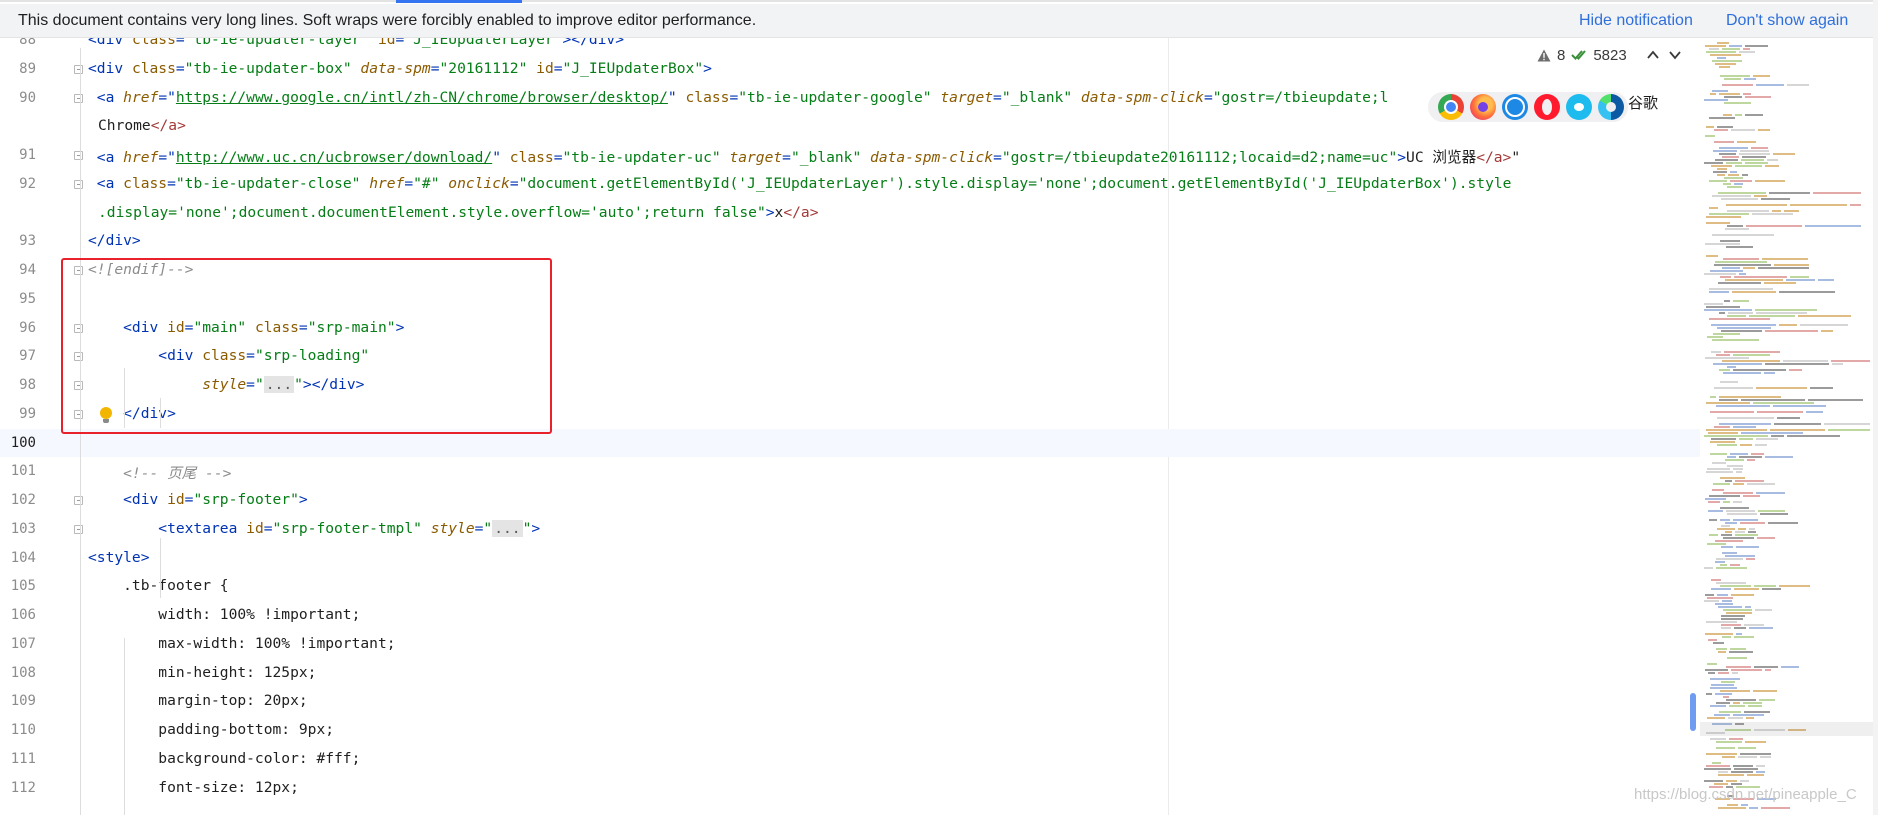 The image size is (1878, 815). What do you see at coordinates (18, 730) in the screenshot?
I see `line-number: 110` at bounding box center [18, 730].